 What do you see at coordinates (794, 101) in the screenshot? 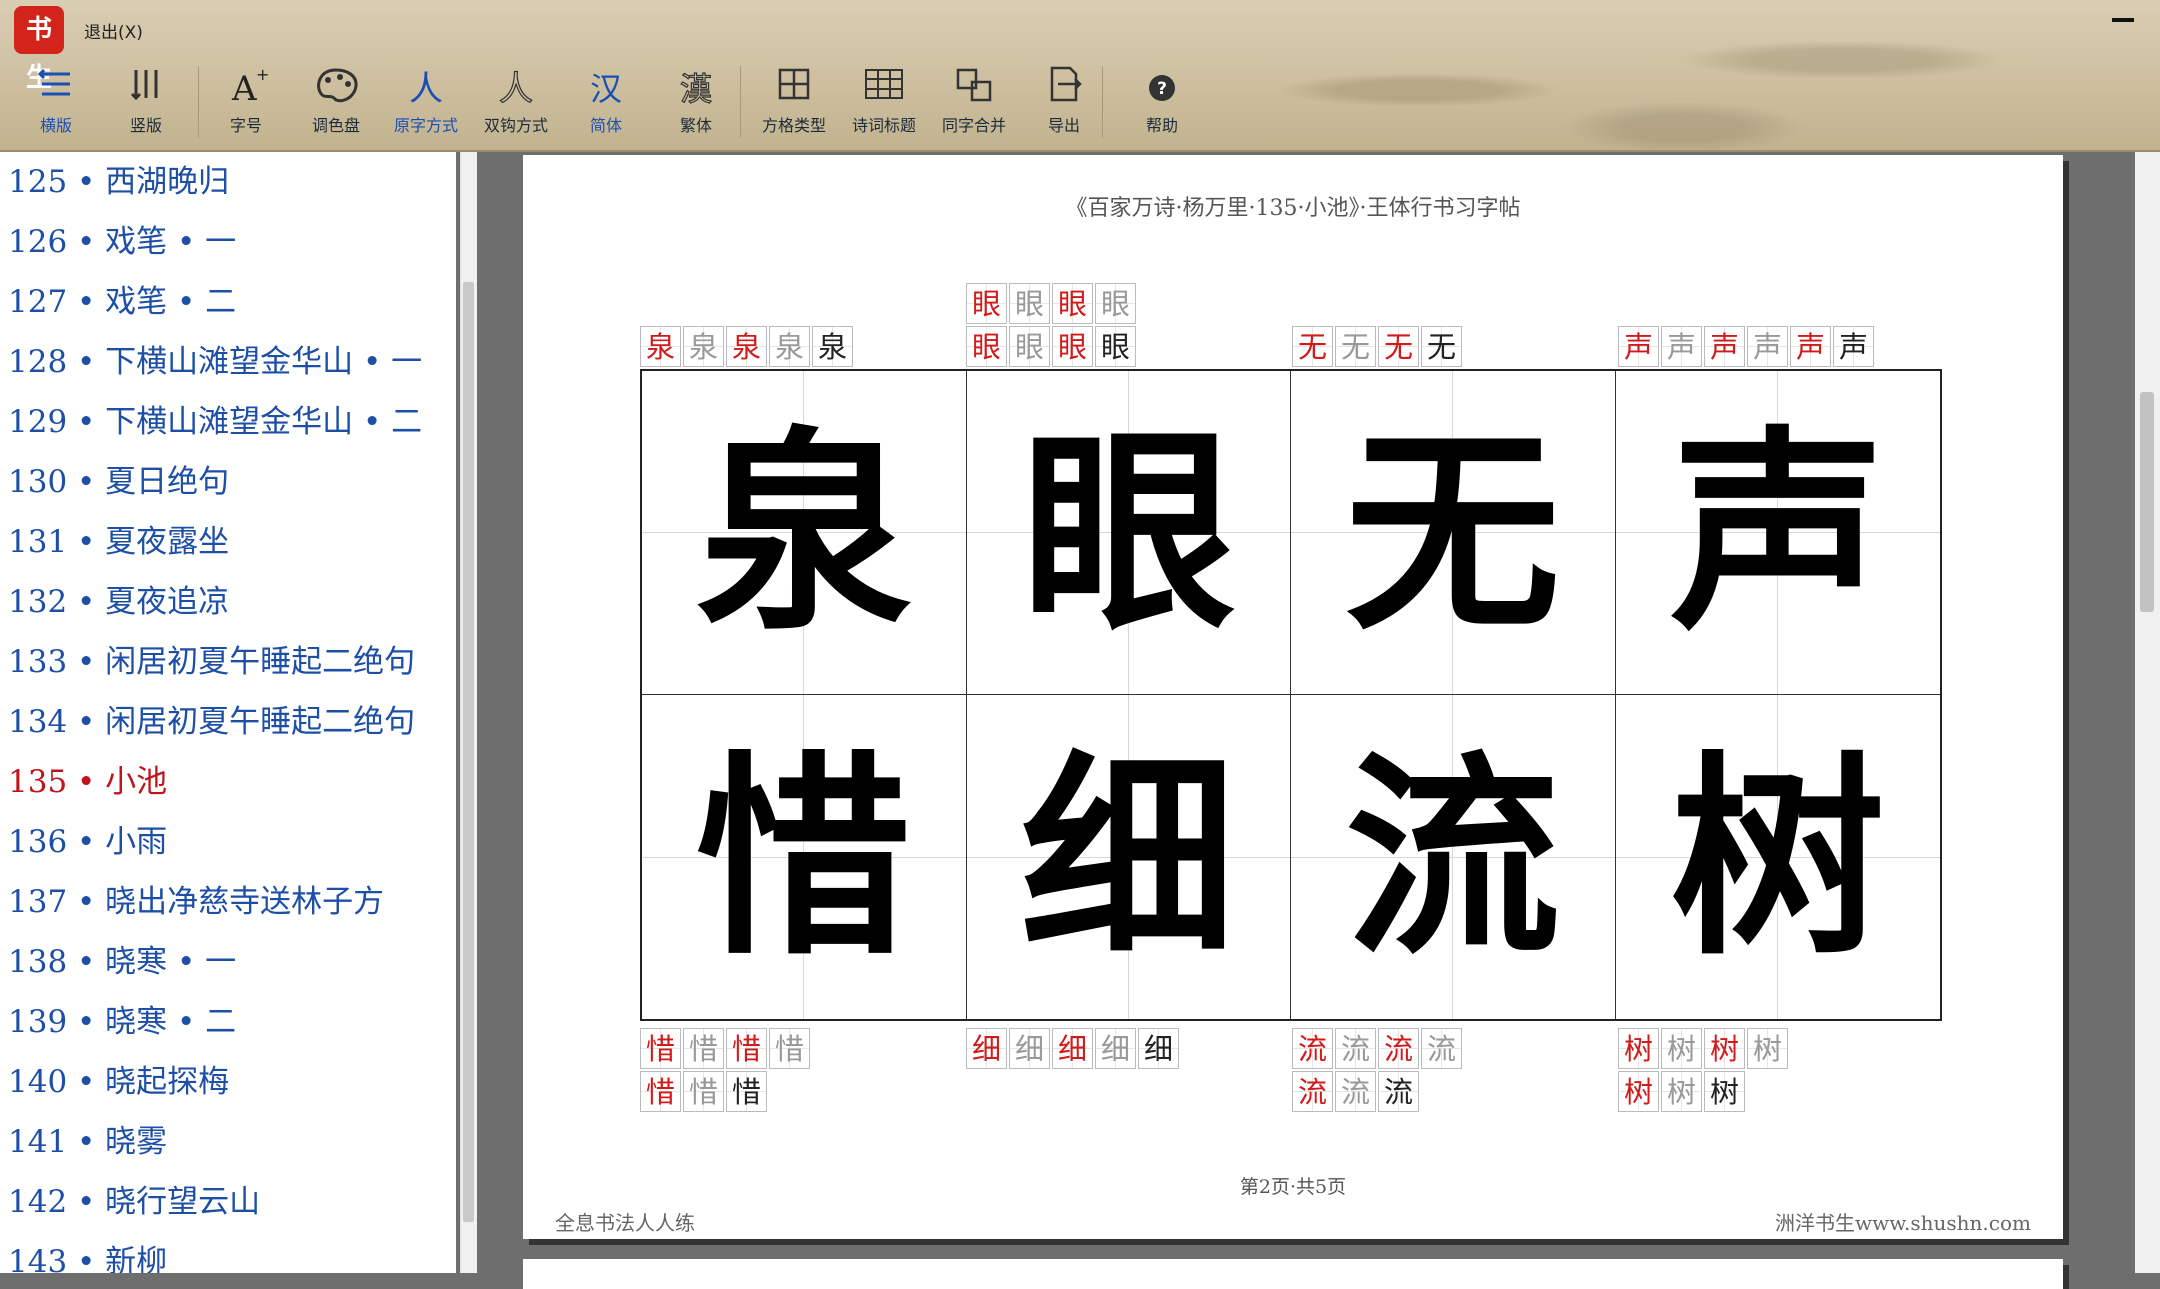
I see `grid-type-button: 方格类型` at bounding box center [794, 101].